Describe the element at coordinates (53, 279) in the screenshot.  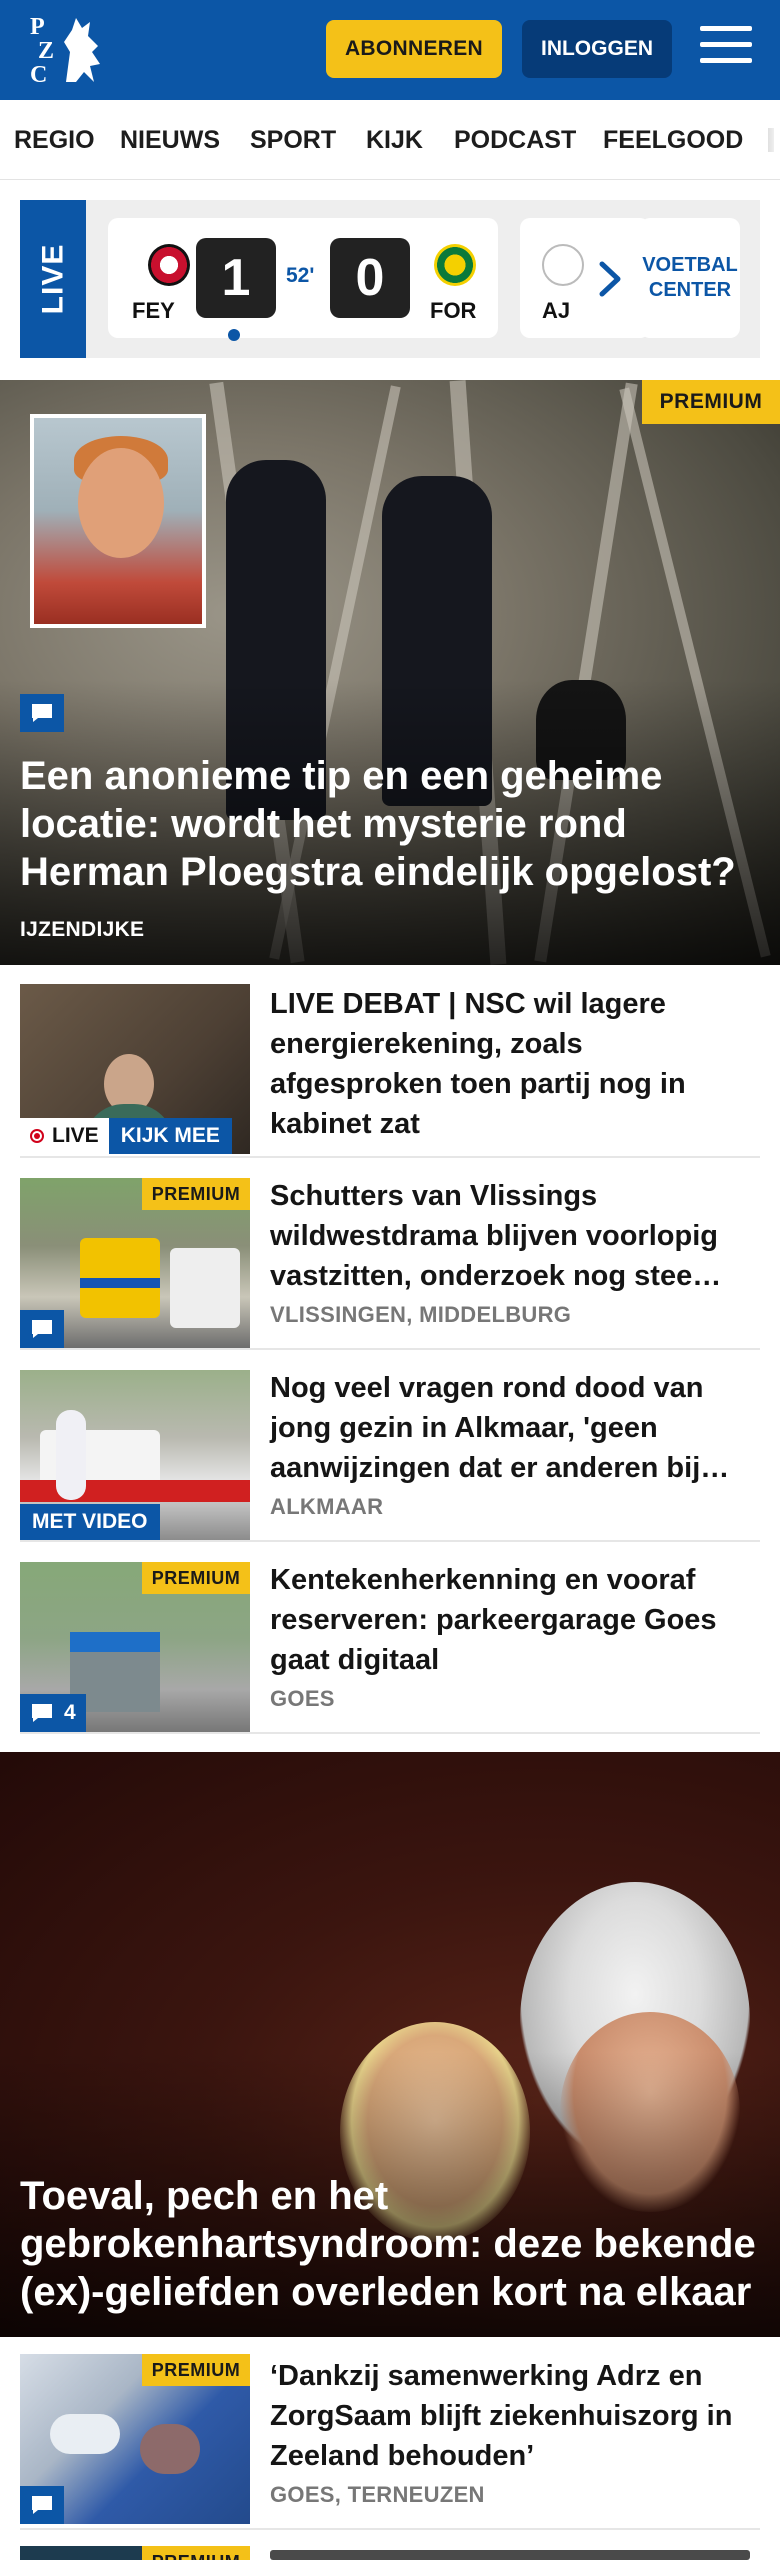
I see `live-label: LIVE` at that location.